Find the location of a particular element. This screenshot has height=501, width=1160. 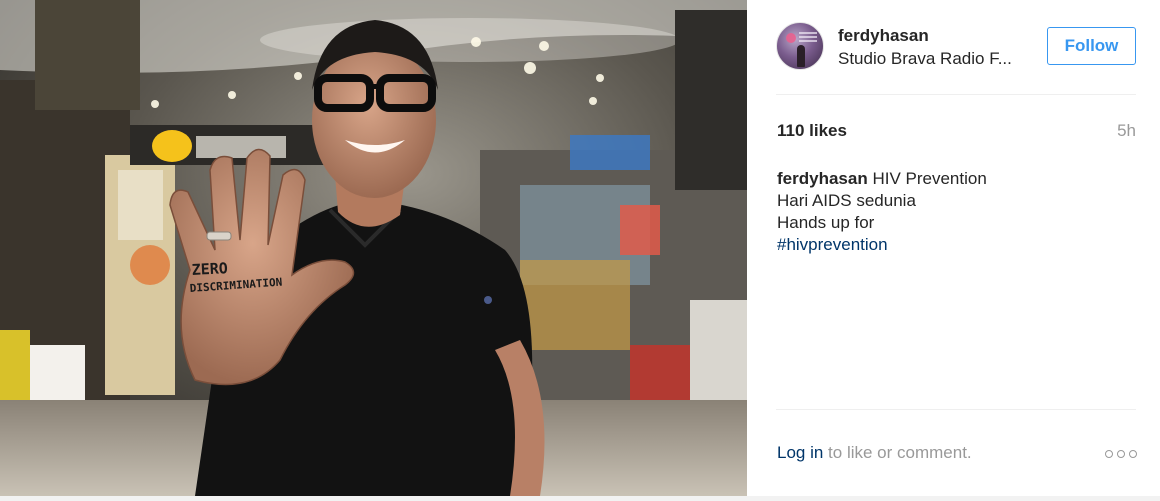

avatar-logo-dot is located at coordinates (791, 38).